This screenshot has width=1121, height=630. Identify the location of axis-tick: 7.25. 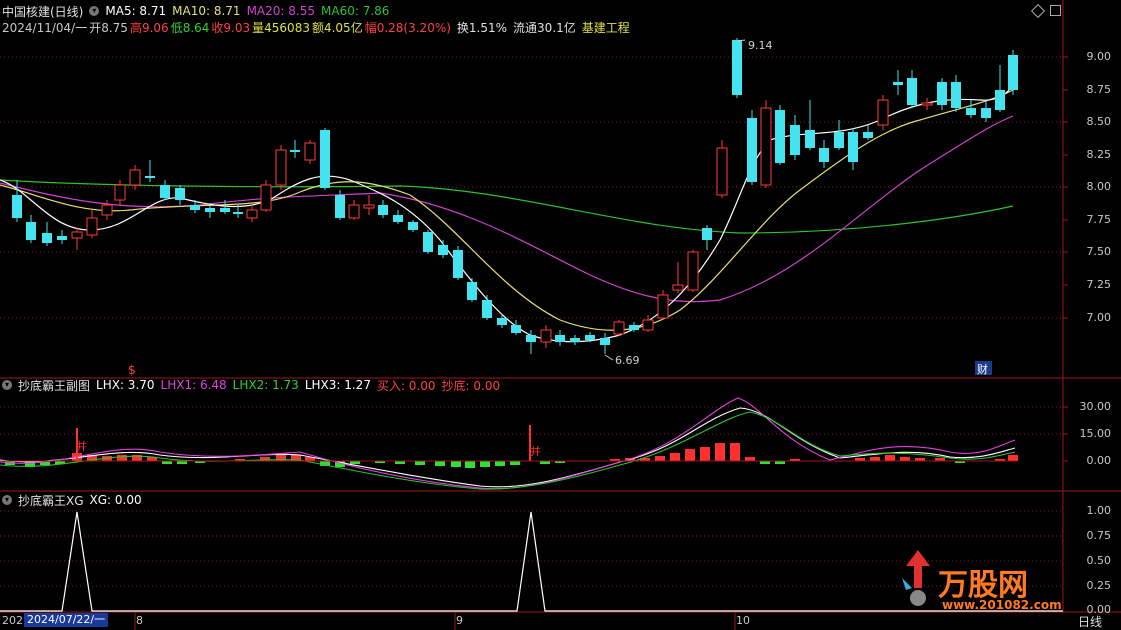
(1099, 284).